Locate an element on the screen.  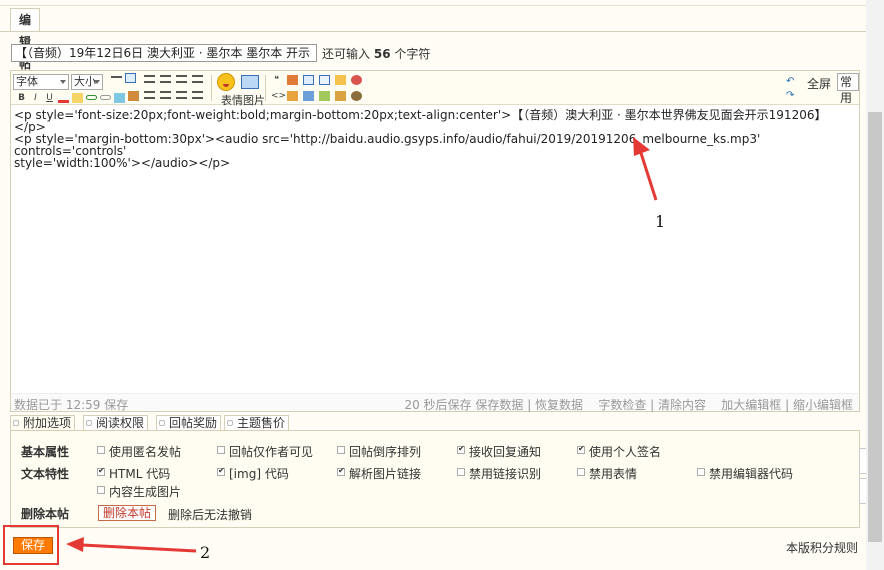
source-code-icon: <> is located at coordinates (278, 96).